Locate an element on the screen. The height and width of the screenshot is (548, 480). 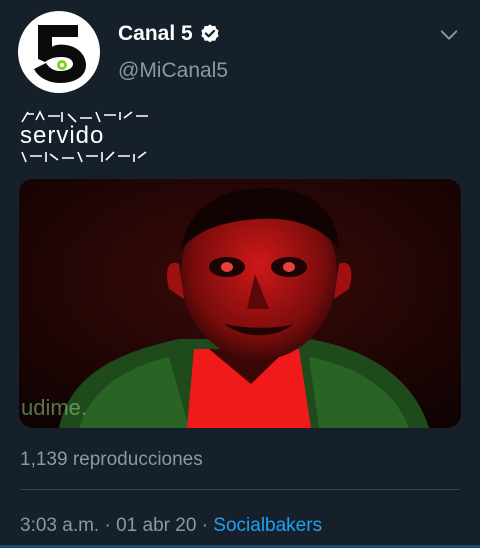
verified-check-icon is located at coordinates (210, 33).